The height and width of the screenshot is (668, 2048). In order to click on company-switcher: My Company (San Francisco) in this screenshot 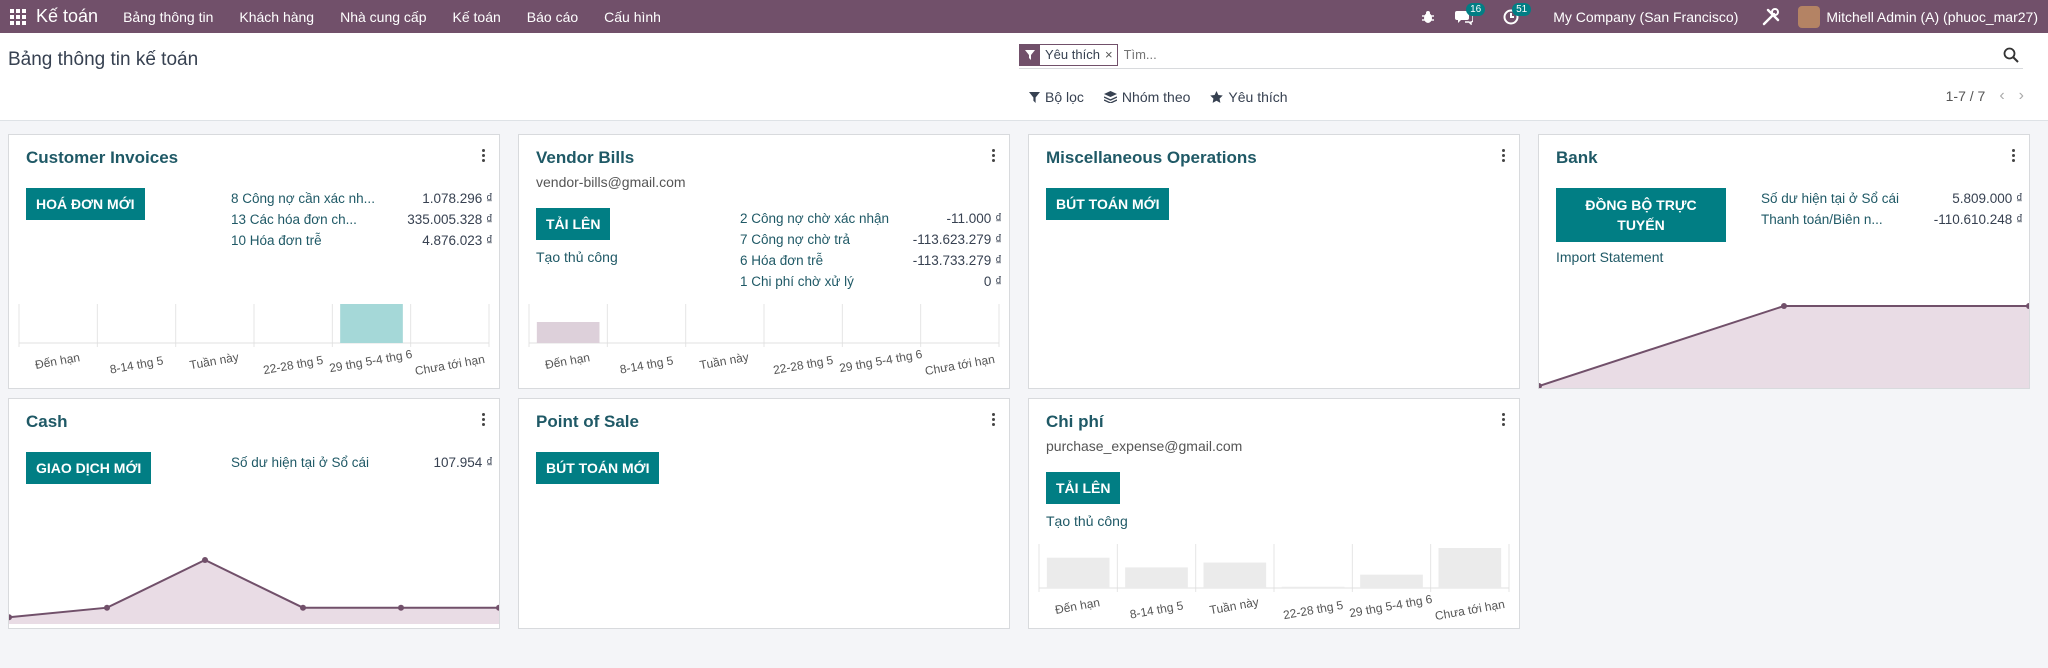, I will do `click(1645, 17)`.